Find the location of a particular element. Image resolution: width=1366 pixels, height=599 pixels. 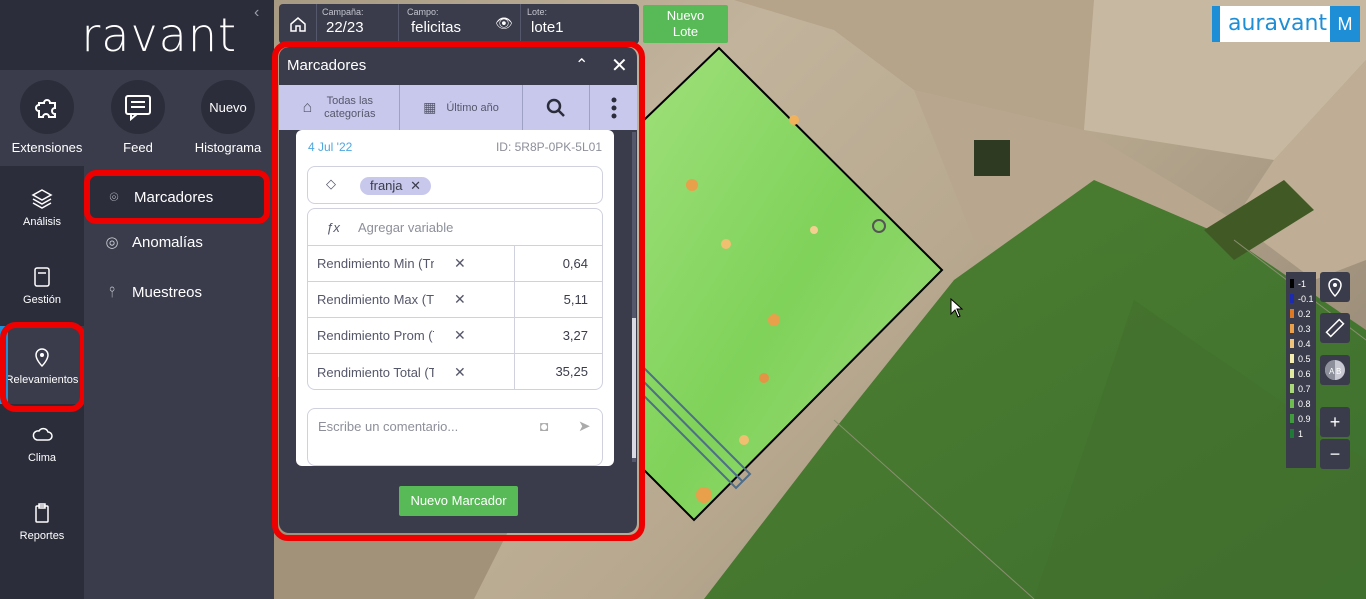

ruler-icon is located at coordinates (1335, 328).